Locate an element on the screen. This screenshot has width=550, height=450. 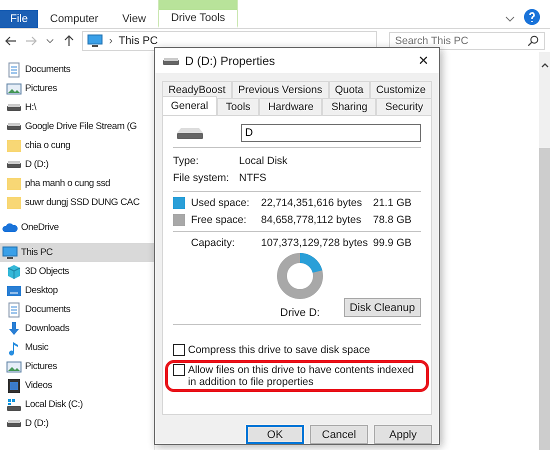
field-value: 99.9 GB is located at coordinates (393, 243).